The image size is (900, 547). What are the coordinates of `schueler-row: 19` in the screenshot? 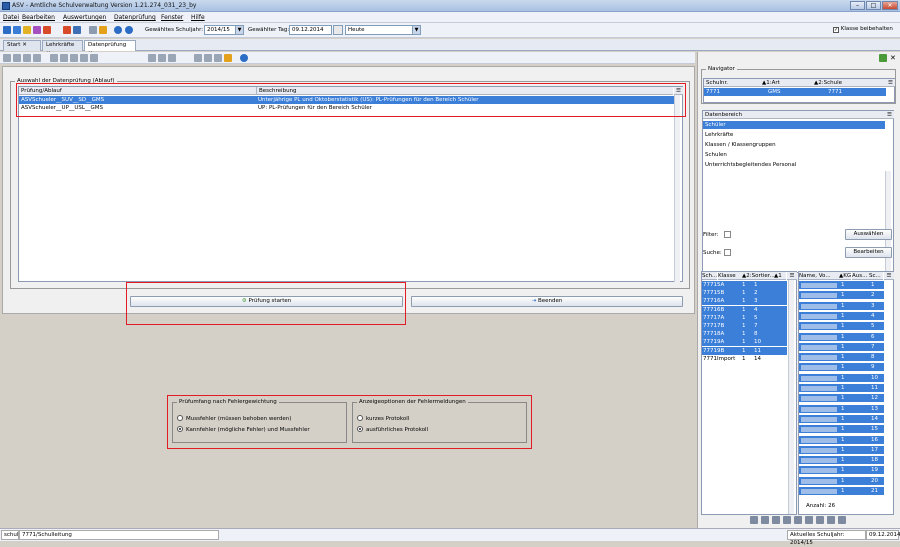 It's located at (841, 367).